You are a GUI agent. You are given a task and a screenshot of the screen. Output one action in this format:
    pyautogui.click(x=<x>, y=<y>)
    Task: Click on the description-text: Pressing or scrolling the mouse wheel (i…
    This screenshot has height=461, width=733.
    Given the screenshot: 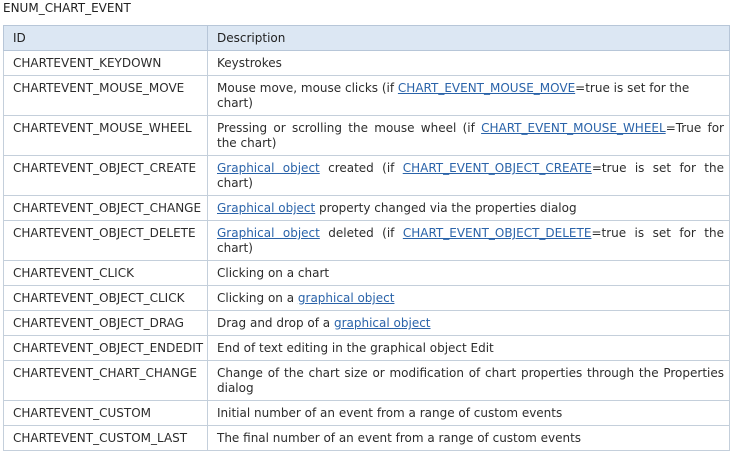 What is the action you would take?
    pyautogui.click(x=349, y=128)
    